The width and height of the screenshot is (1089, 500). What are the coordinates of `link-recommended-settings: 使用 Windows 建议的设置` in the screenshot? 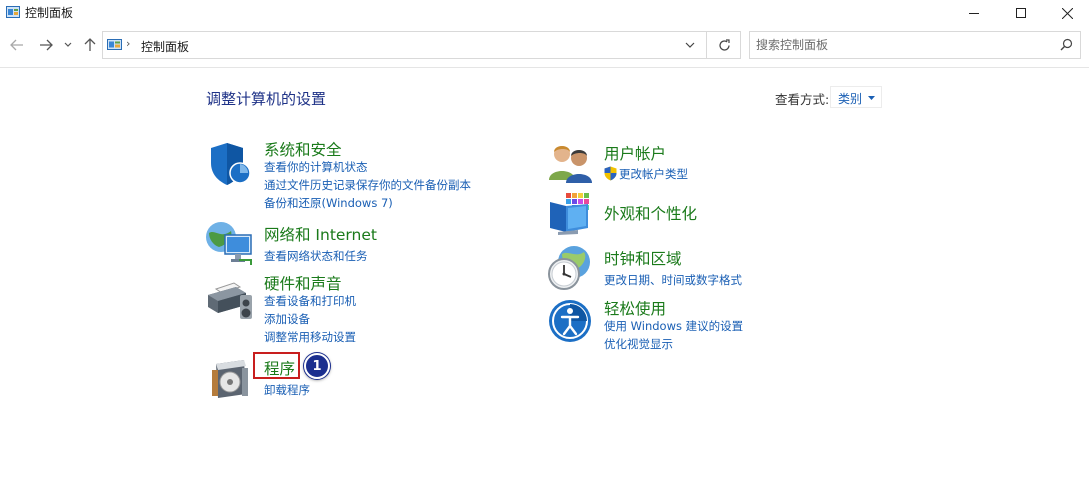 It's located at (673, 326).